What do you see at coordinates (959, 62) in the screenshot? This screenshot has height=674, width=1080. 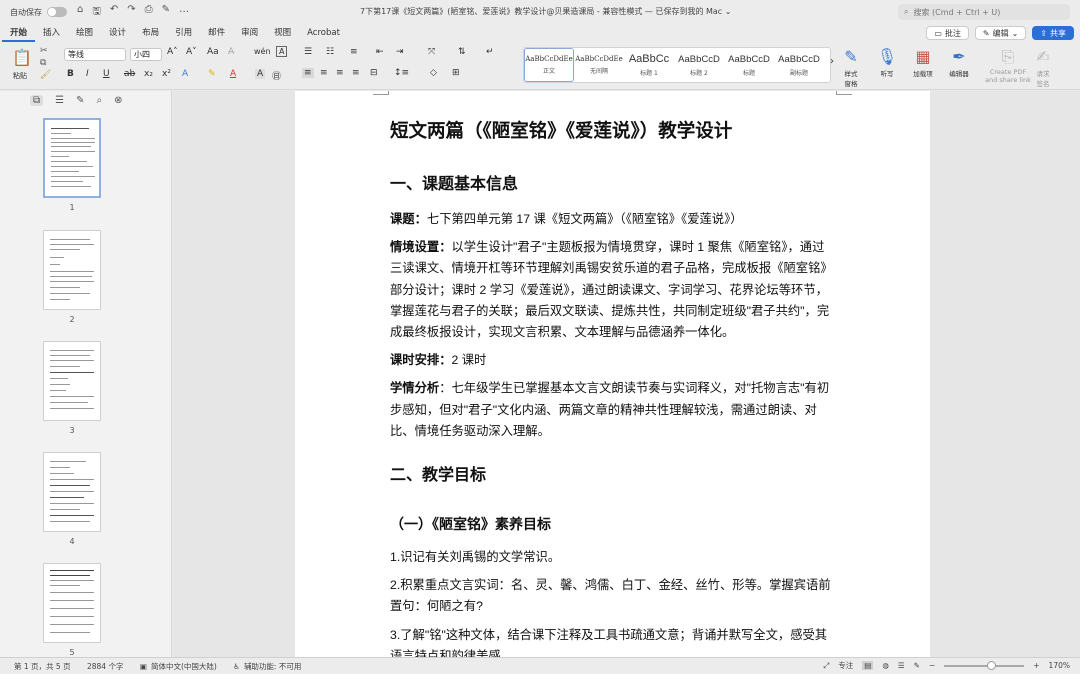 I see `editor-button: ✒ 编辑器` at bounding box center [959, 62].